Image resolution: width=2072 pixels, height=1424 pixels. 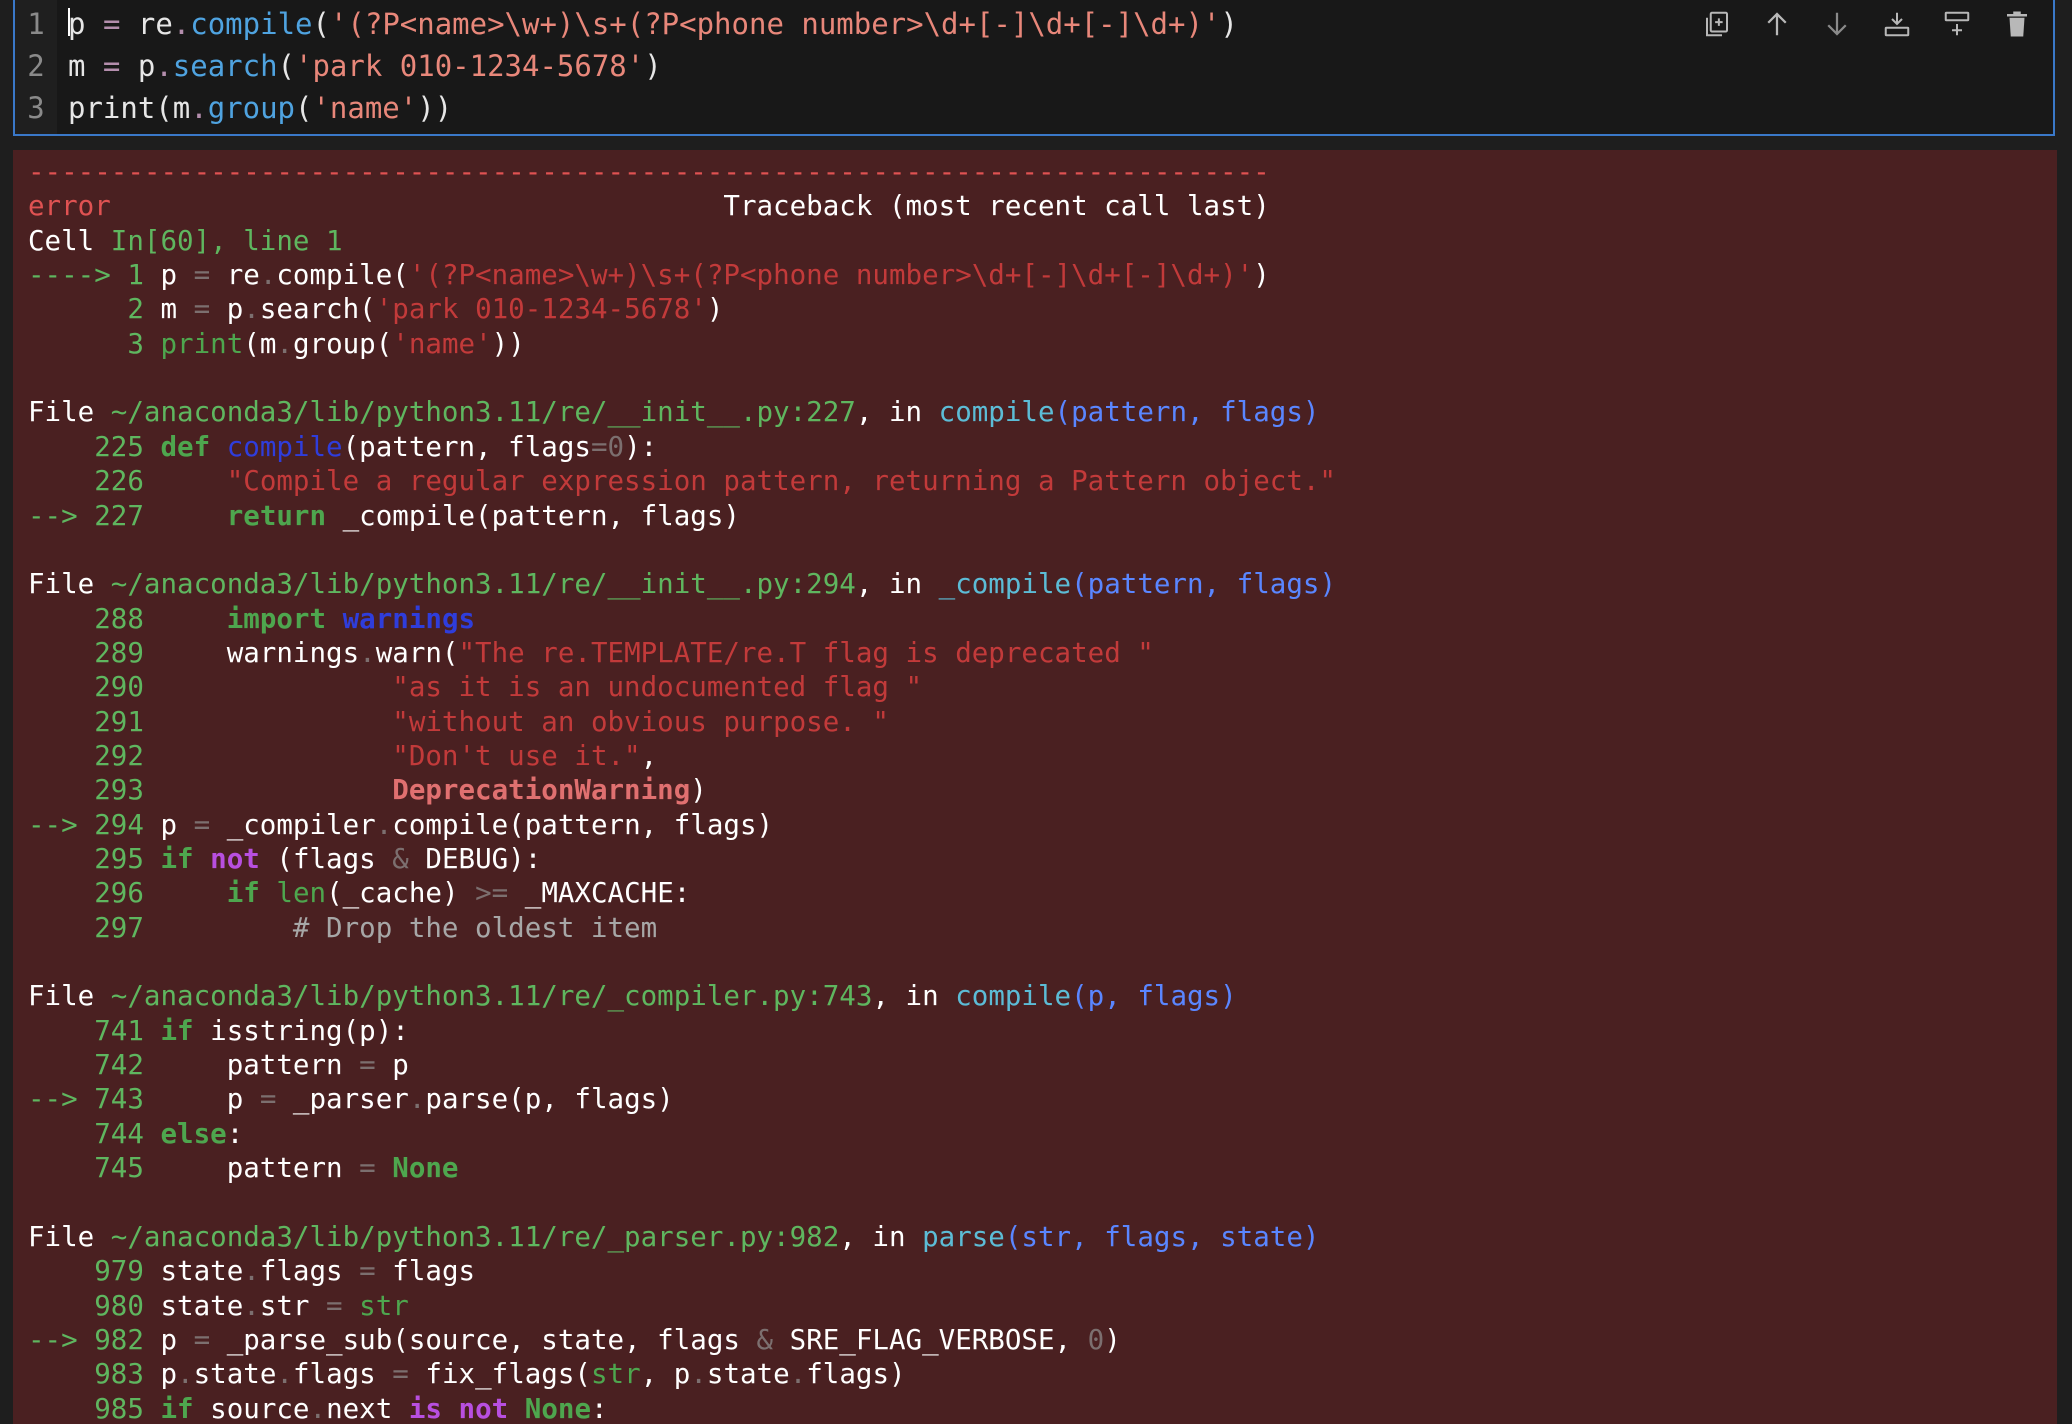 I want to click on arrow-up-icon, so click(x=1777, y=24).